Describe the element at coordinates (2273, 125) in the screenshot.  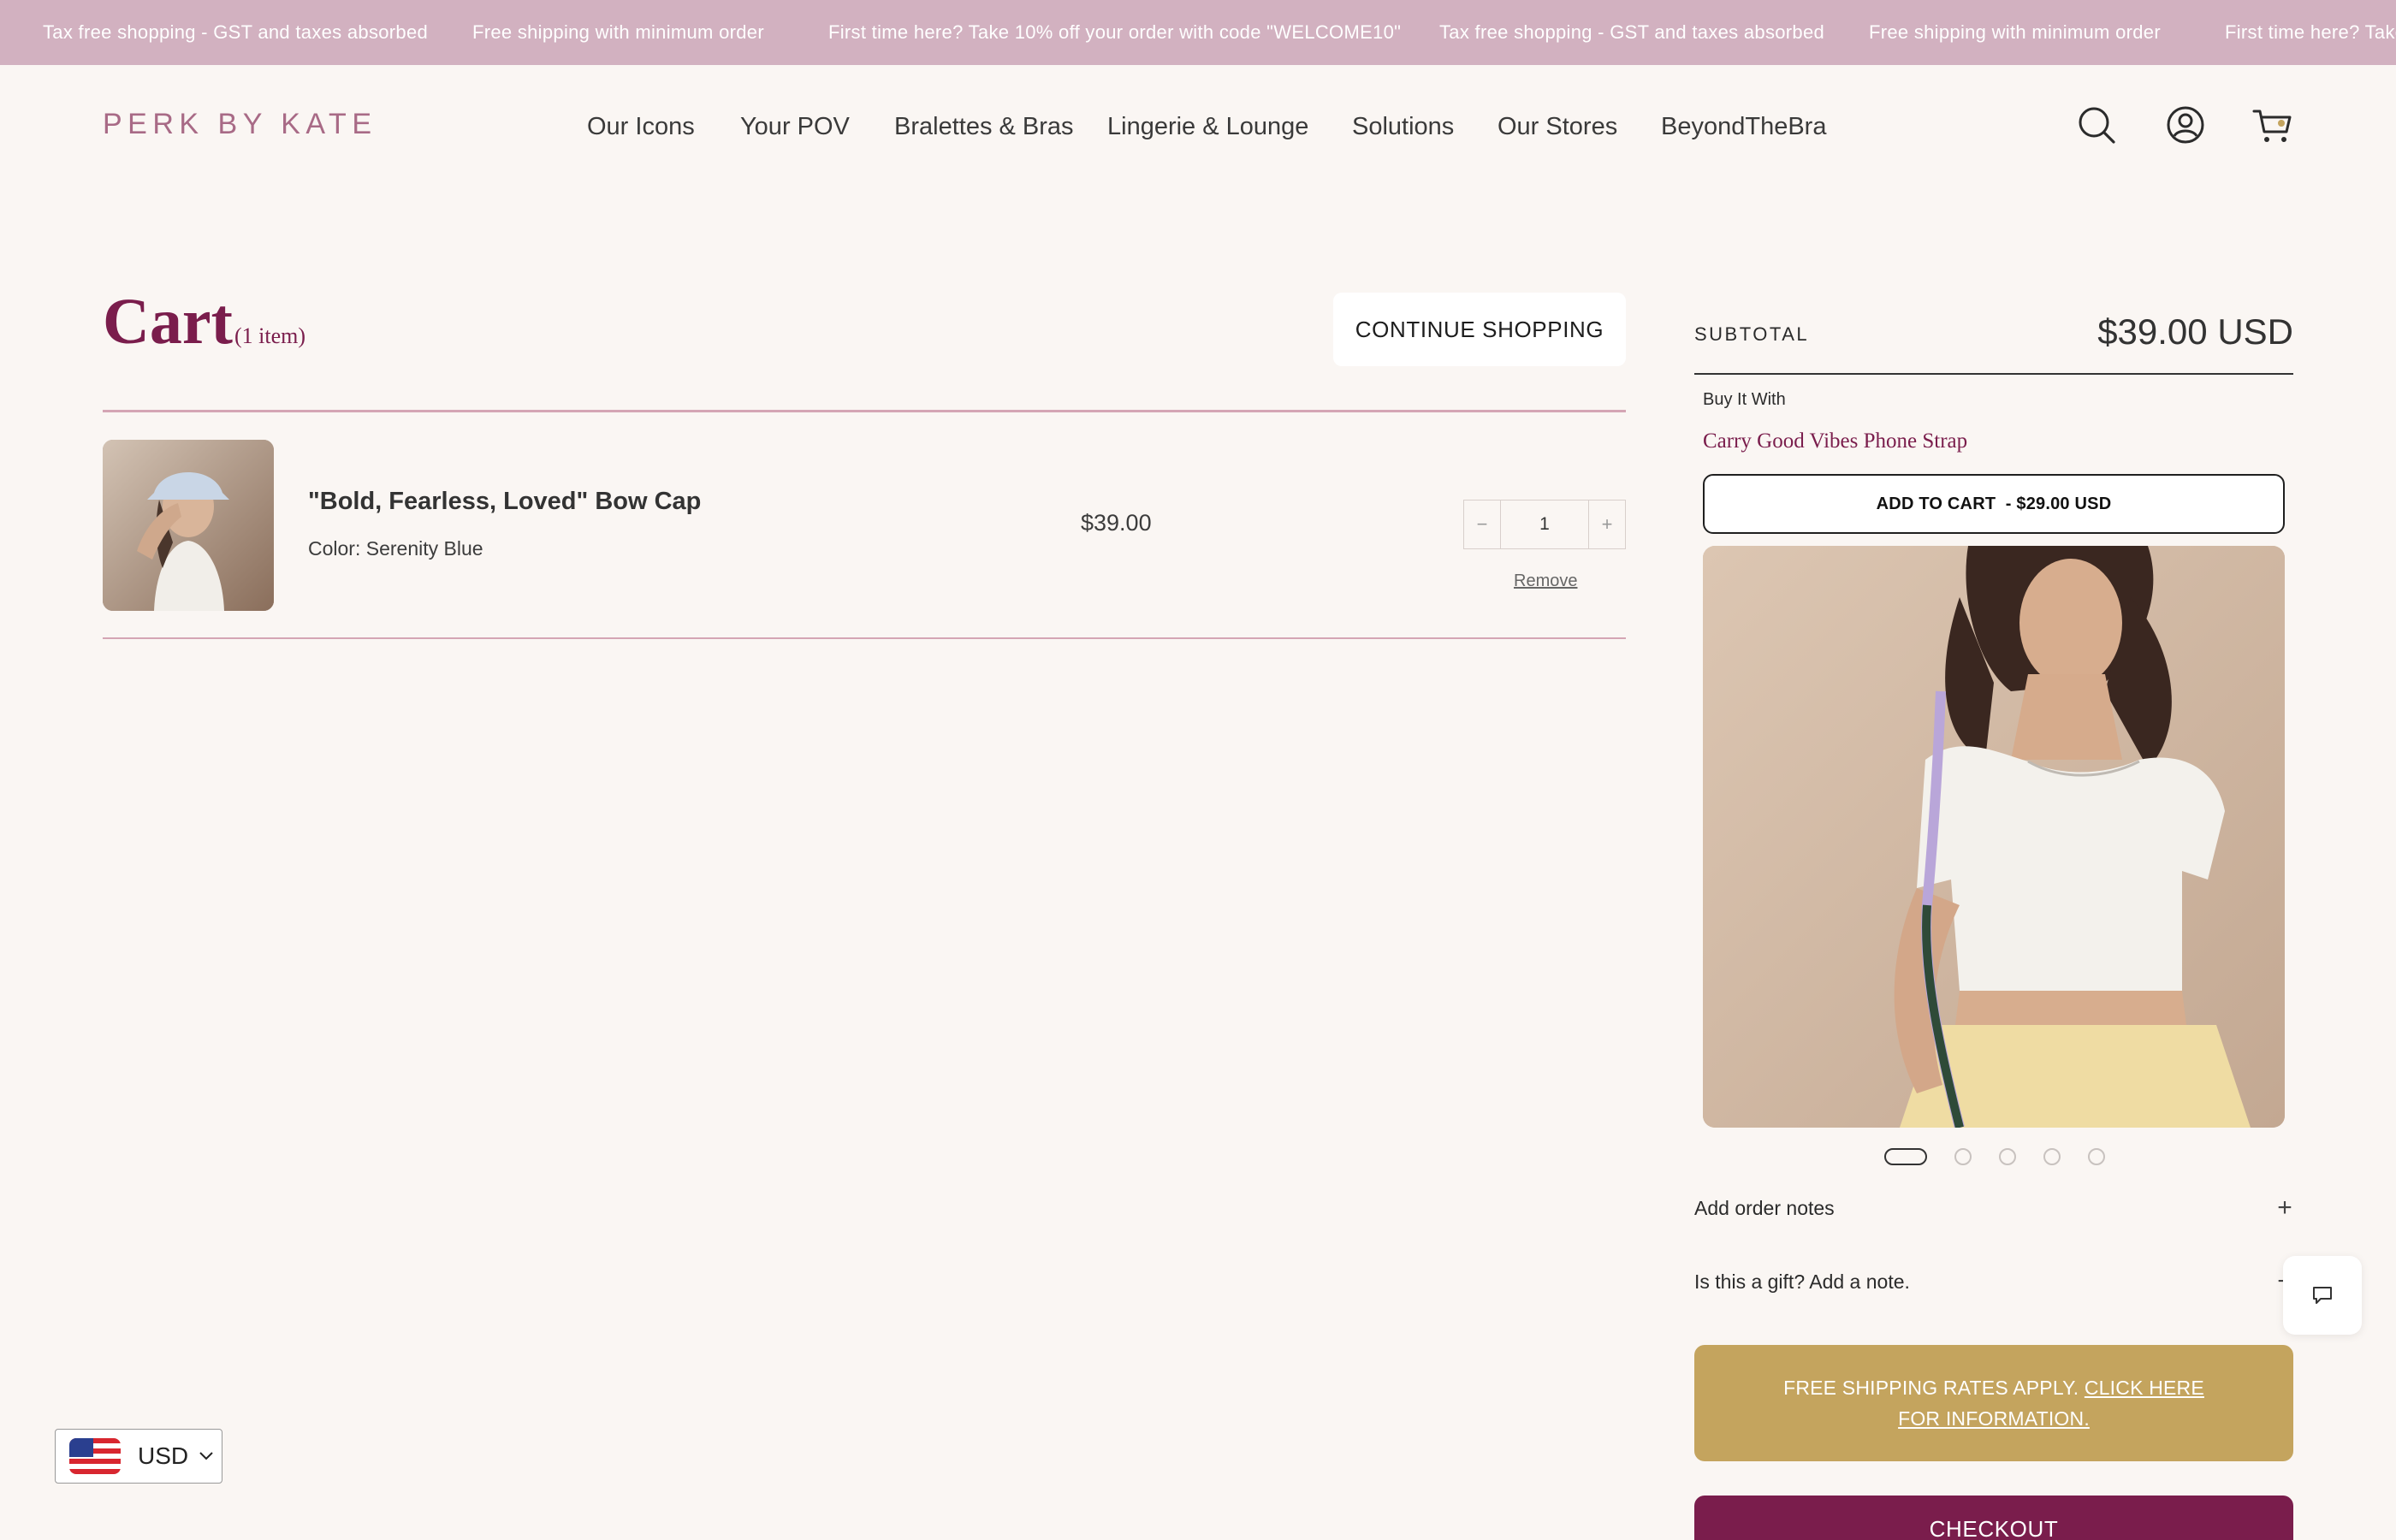
I see `cart-icon` at that location.